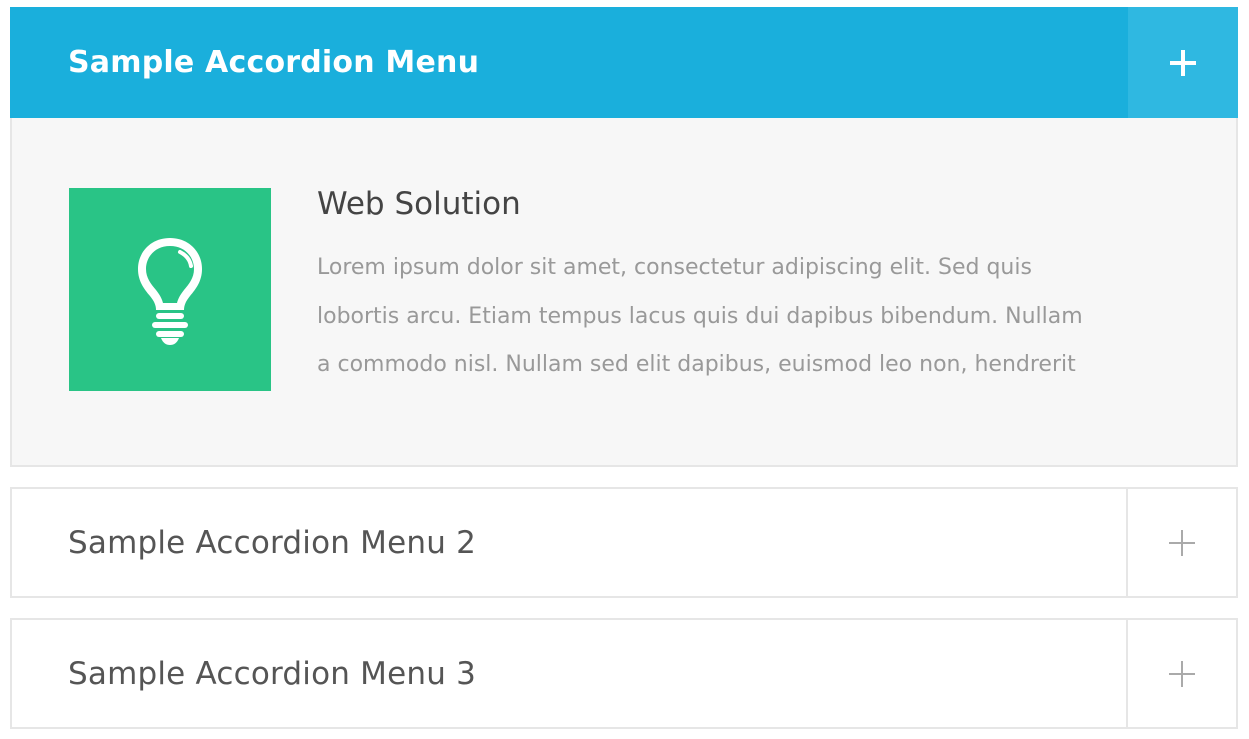  What do you see at coordinates (624, 62) in the screenshot?
I see `accordion-header-1: Sample Accordion Menu` at bounding box center [624, 62].